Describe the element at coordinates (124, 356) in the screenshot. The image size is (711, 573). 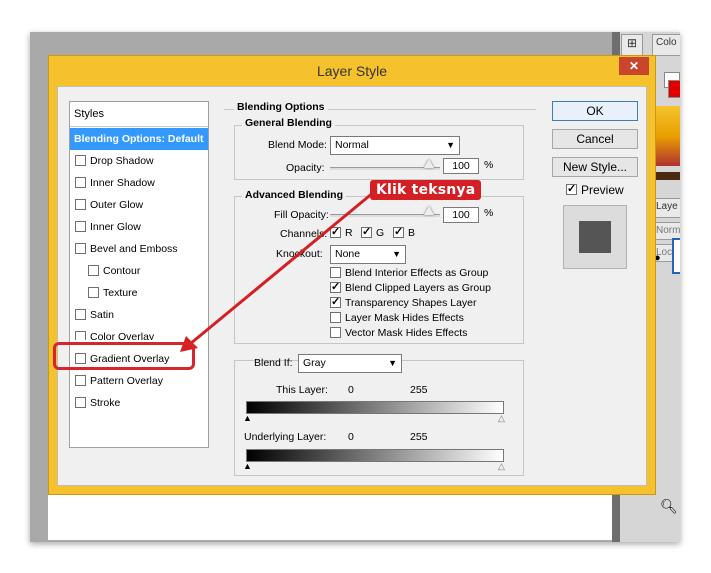
I see `gradient-overlay-highlight` at that location.